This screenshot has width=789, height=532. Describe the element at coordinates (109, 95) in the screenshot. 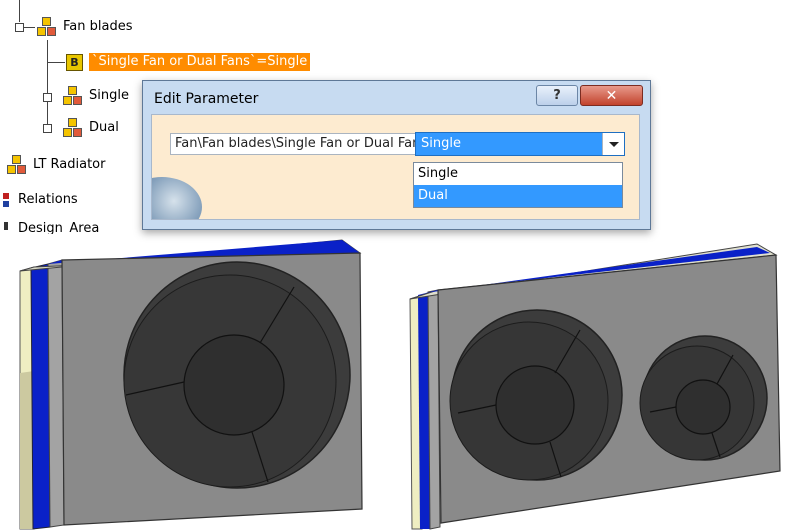

I see `tree-item-label: Single` at that location.